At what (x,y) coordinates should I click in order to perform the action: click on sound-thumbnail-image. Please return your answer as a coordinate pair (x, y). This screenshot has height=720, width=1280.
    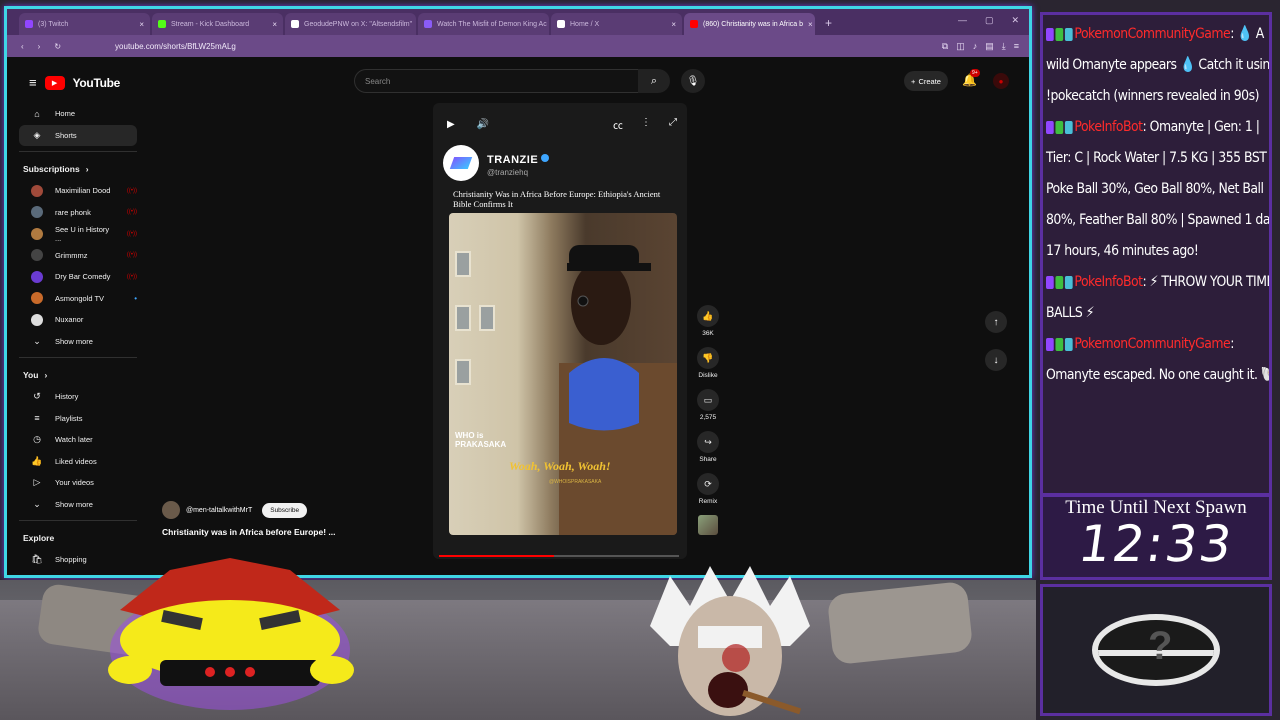
    Looking at the image, I should click on (708, 525).